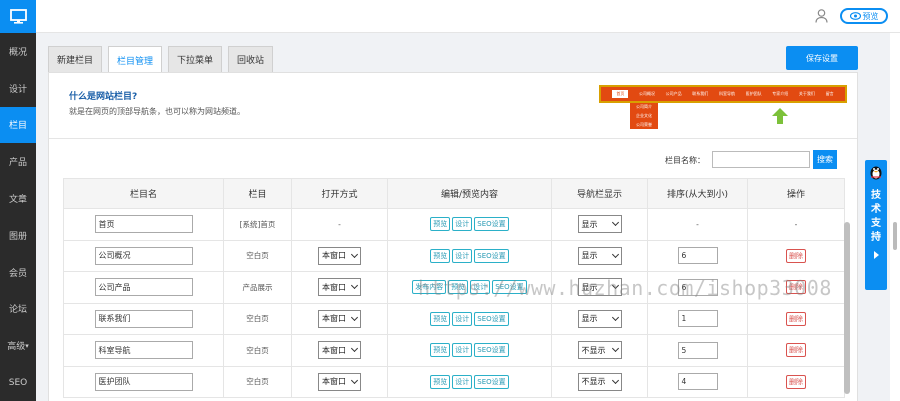  What do you see at coordinates (644, 116) in the screenshot?
I see `nav-demo-dropdown: 公司简介 企业文化 公司荣誉` at bounding box center [644, 116].